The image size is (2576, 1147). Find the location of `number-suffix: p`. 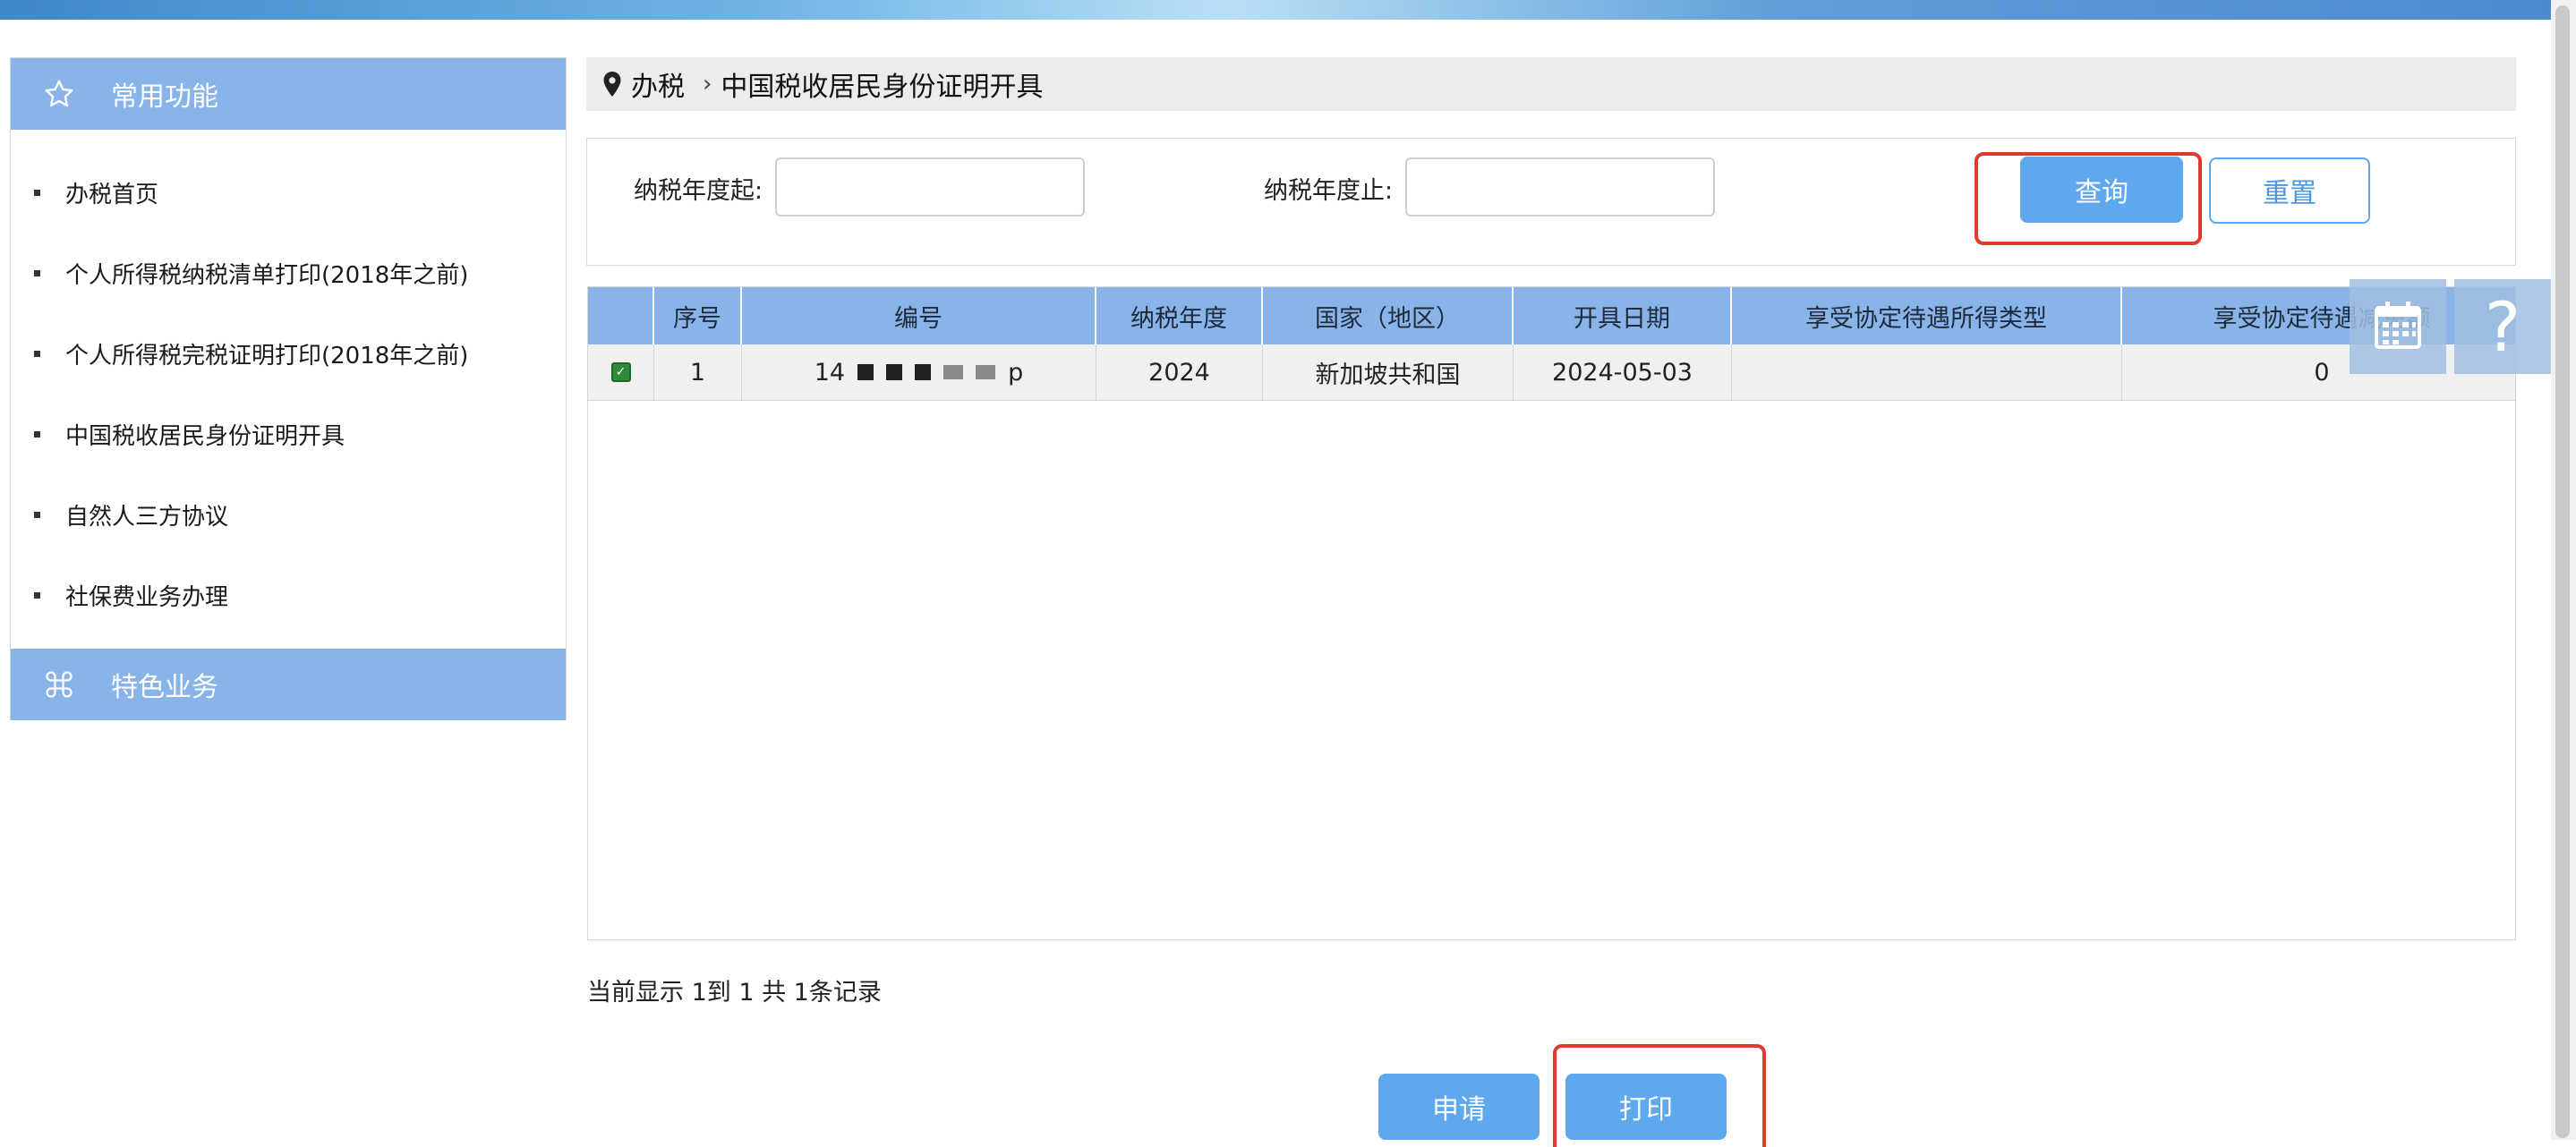

number-suffix: p is located at coordinates (1016, 372).